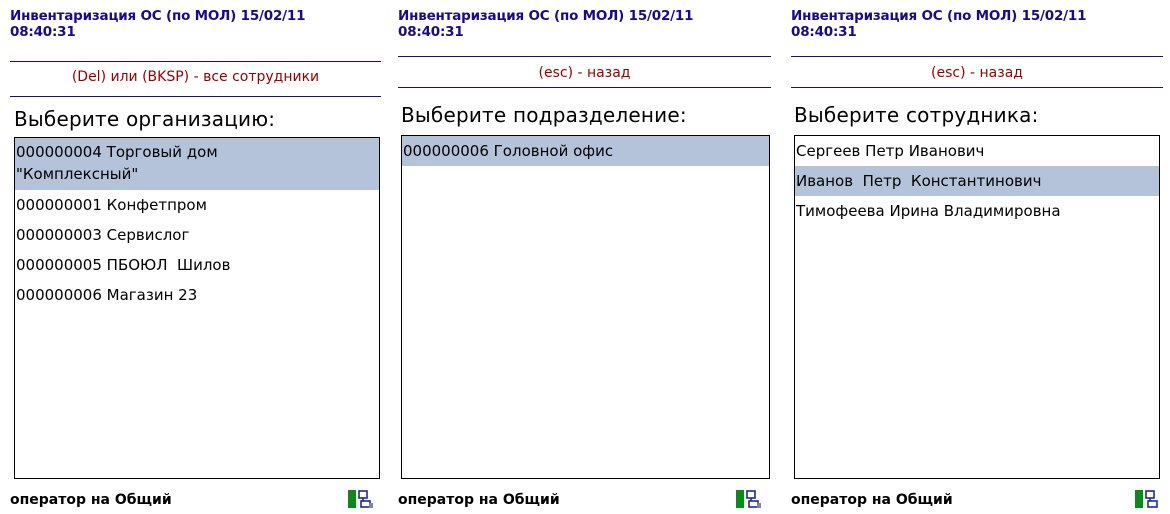  Describe the element at coordinates (197, 205) in the screenshot. I see `list-item: 000000001 Конфетпром` at that location.